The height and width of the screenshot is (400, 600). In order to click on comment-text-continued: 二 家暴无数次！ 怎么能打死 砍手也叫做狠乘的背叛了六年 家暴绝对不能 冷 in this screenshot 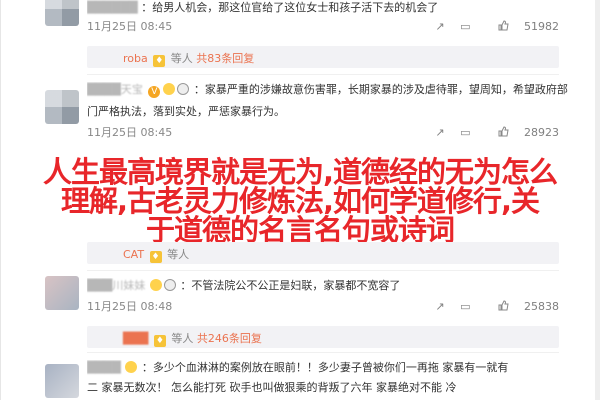, I will do `click(272, 387)`.